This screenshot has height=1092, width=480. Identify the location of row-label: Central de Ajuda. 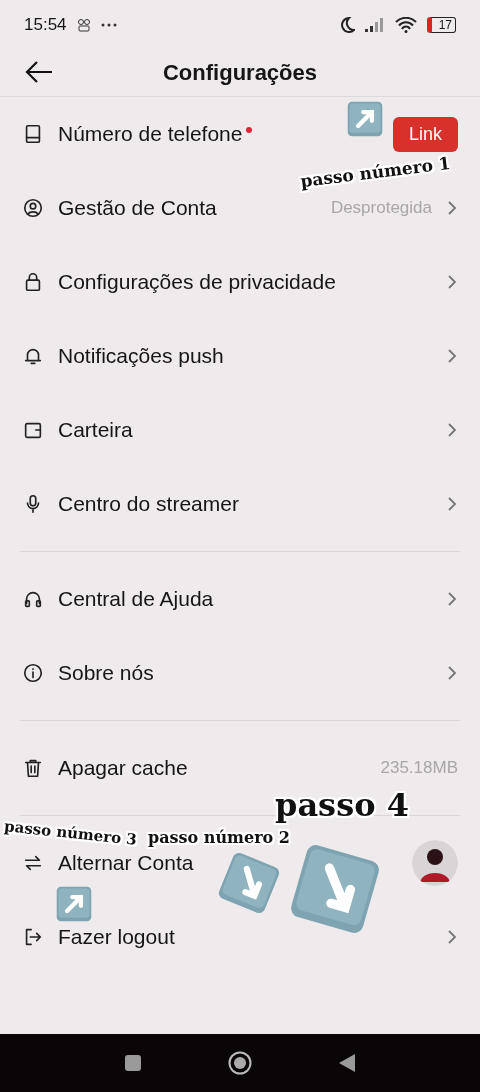
(136, 599).